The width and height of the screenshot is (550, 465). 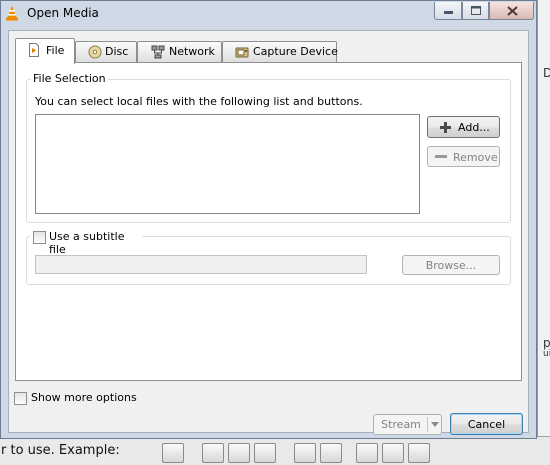 I want to click on maximize-button, so click(x=475, y=11).